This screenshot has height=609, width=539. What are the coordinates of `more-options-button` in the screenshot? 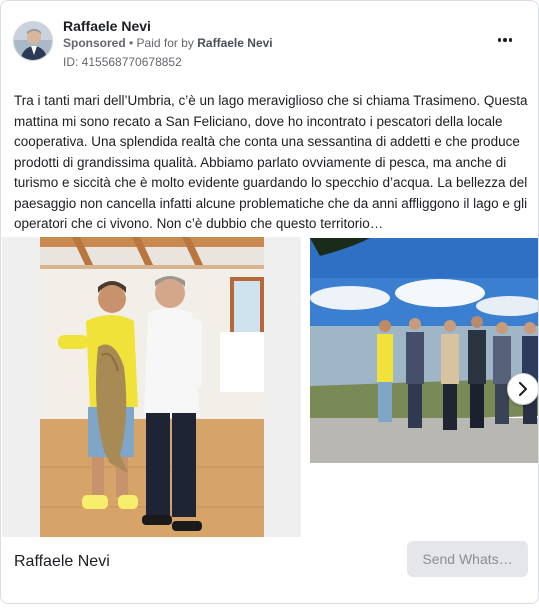 It's located at (505, 40).